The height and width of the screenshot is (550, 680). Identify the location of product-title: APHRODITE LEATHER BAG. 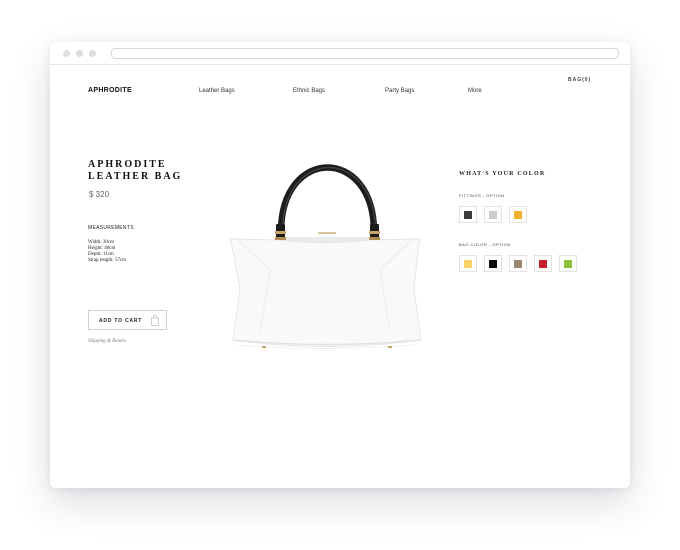
(135, 171).